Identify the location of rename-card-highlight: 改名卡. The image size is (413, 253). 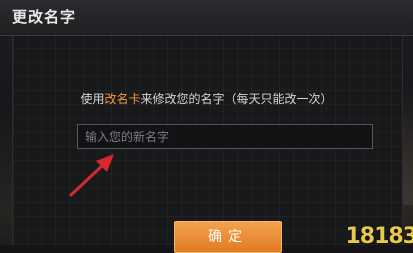
(122, 99).